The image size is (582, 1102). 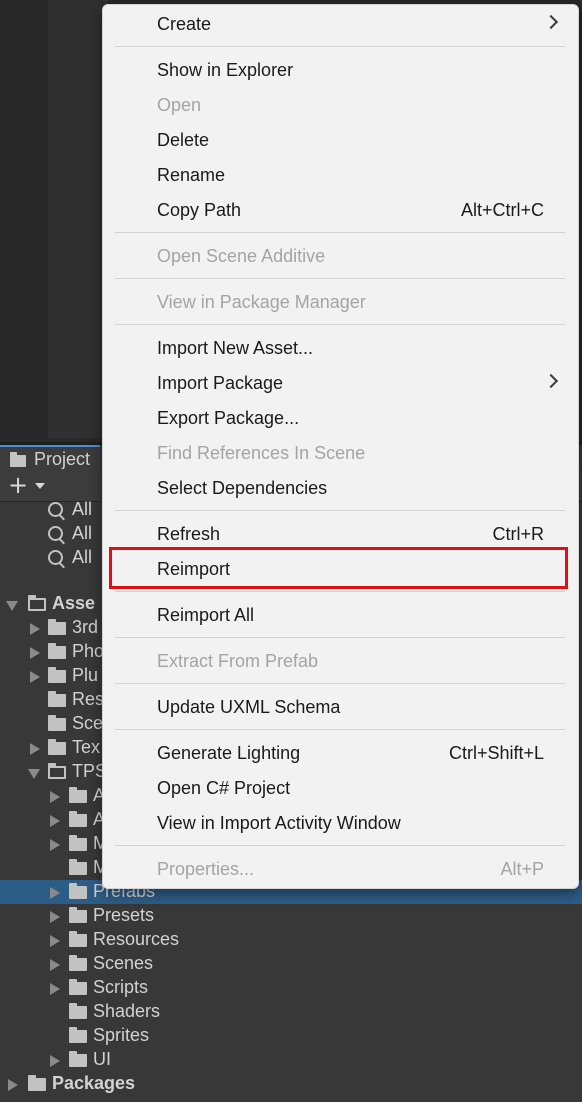 What do you see at coordinates (340, 71) in the screenshot?
I see `menu-item-show-in-explorer: Show in Explorer` at bounding box center [340, 71].